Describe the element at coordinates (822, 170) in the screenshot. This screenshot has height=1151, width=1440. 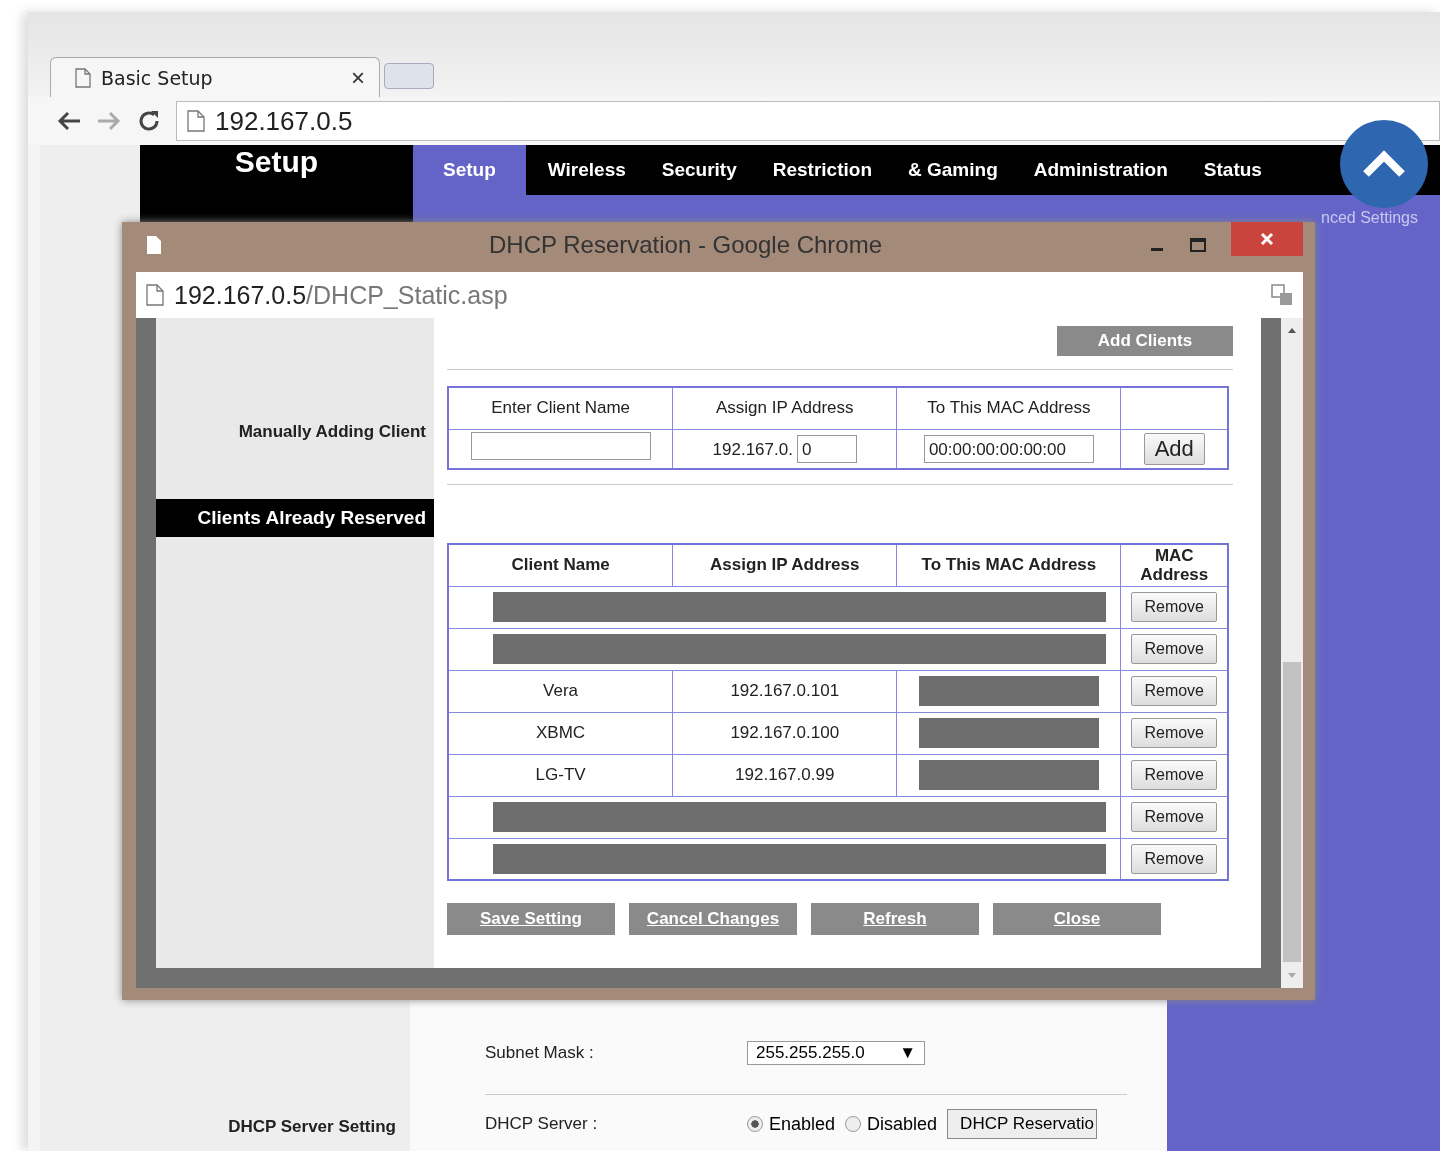
I see `nav-tab: Restriction` at that location.